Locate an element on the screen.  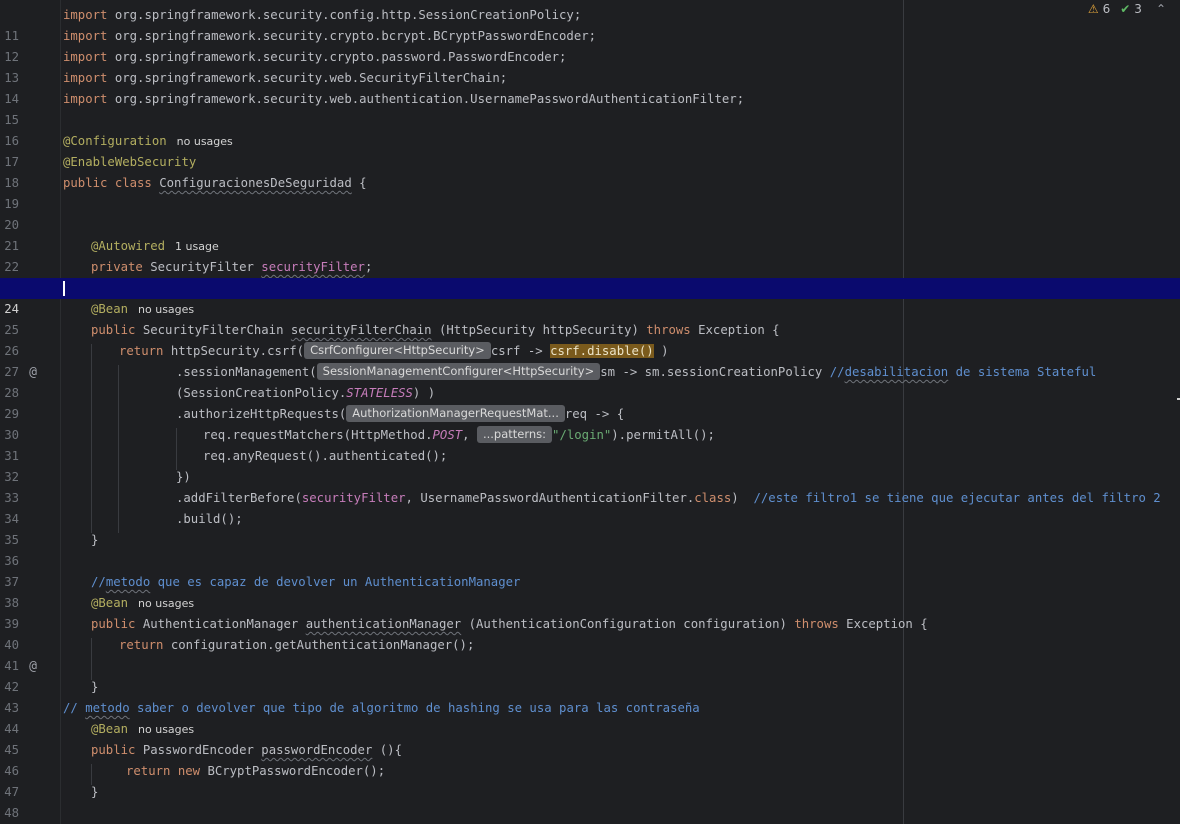
class-name: ConfiguracionesDeSeguridad is located at coordinates (255, 183).